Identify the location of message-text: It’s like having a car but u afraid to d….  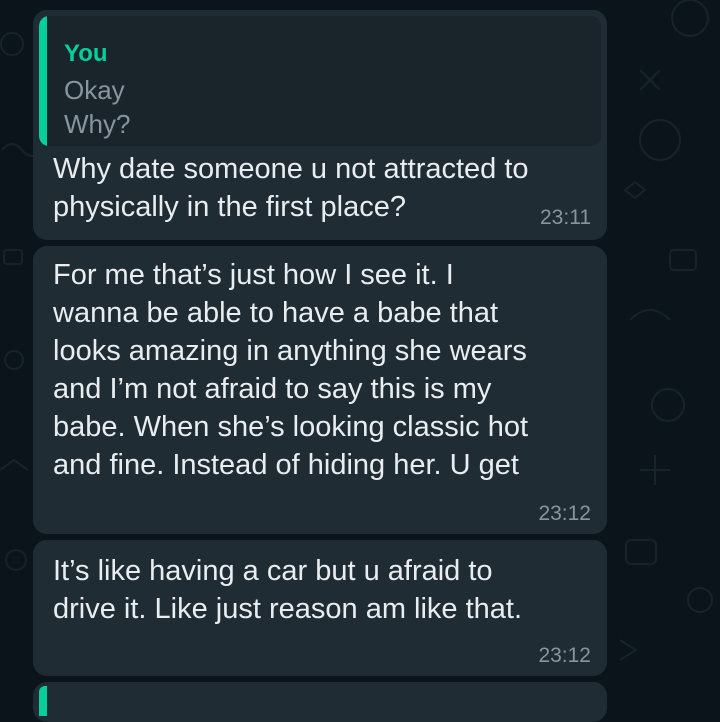
(288, 590).